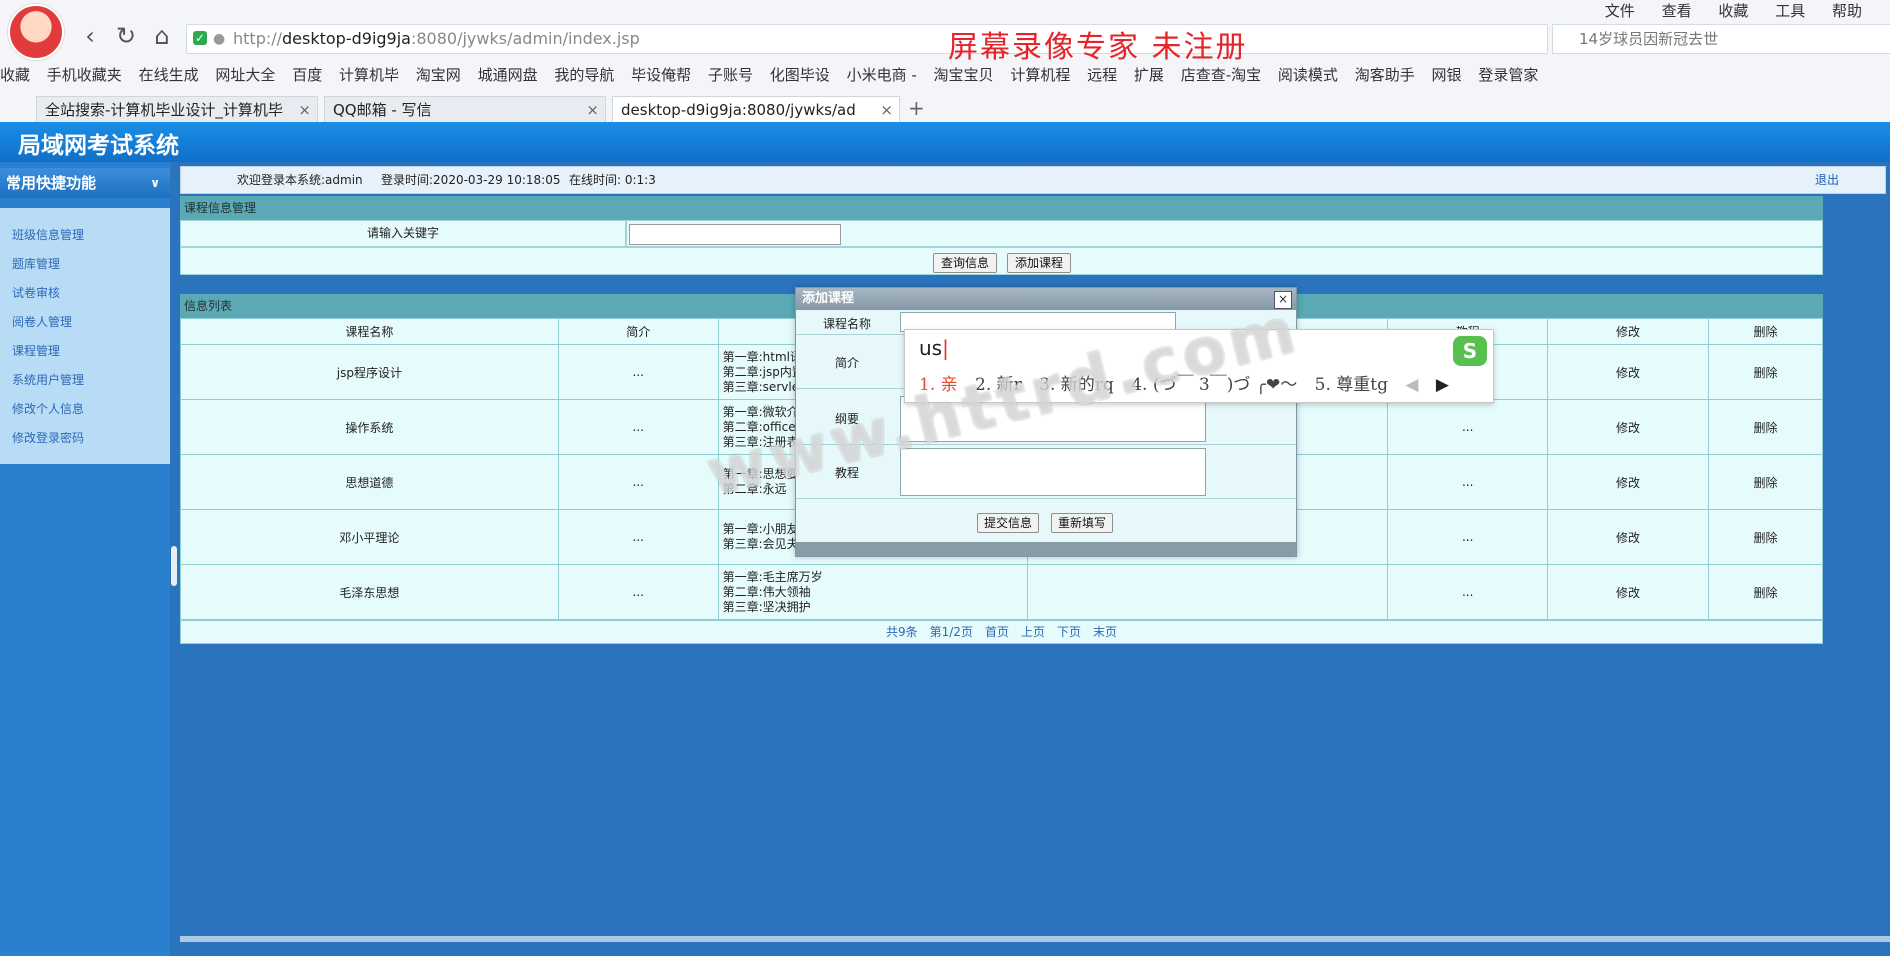  I want to click on login-time: 登录时间:2020-03-29 10:18:05, so click(471, 180).